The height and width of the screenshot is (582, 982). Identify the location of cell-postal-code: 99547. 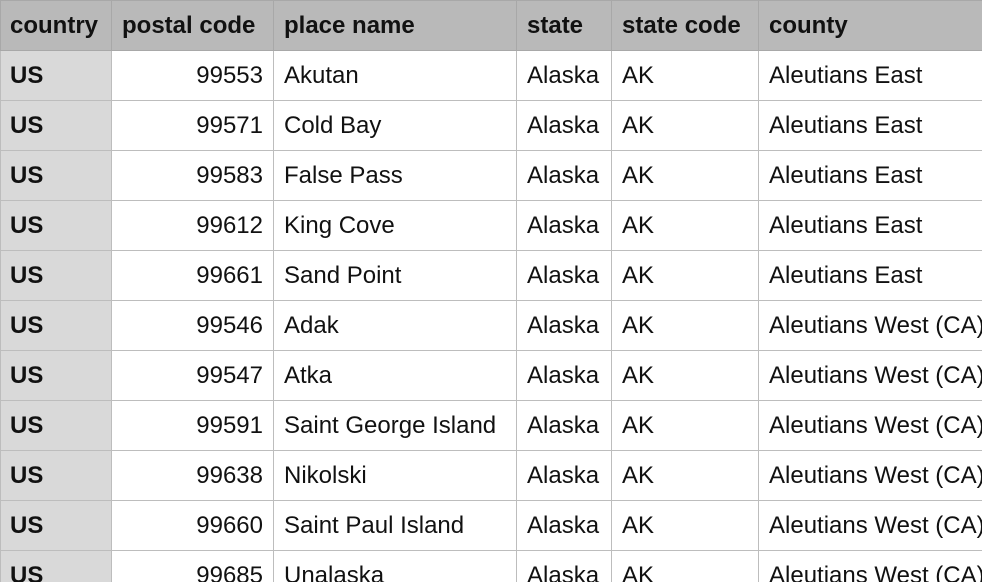
(192, 375).